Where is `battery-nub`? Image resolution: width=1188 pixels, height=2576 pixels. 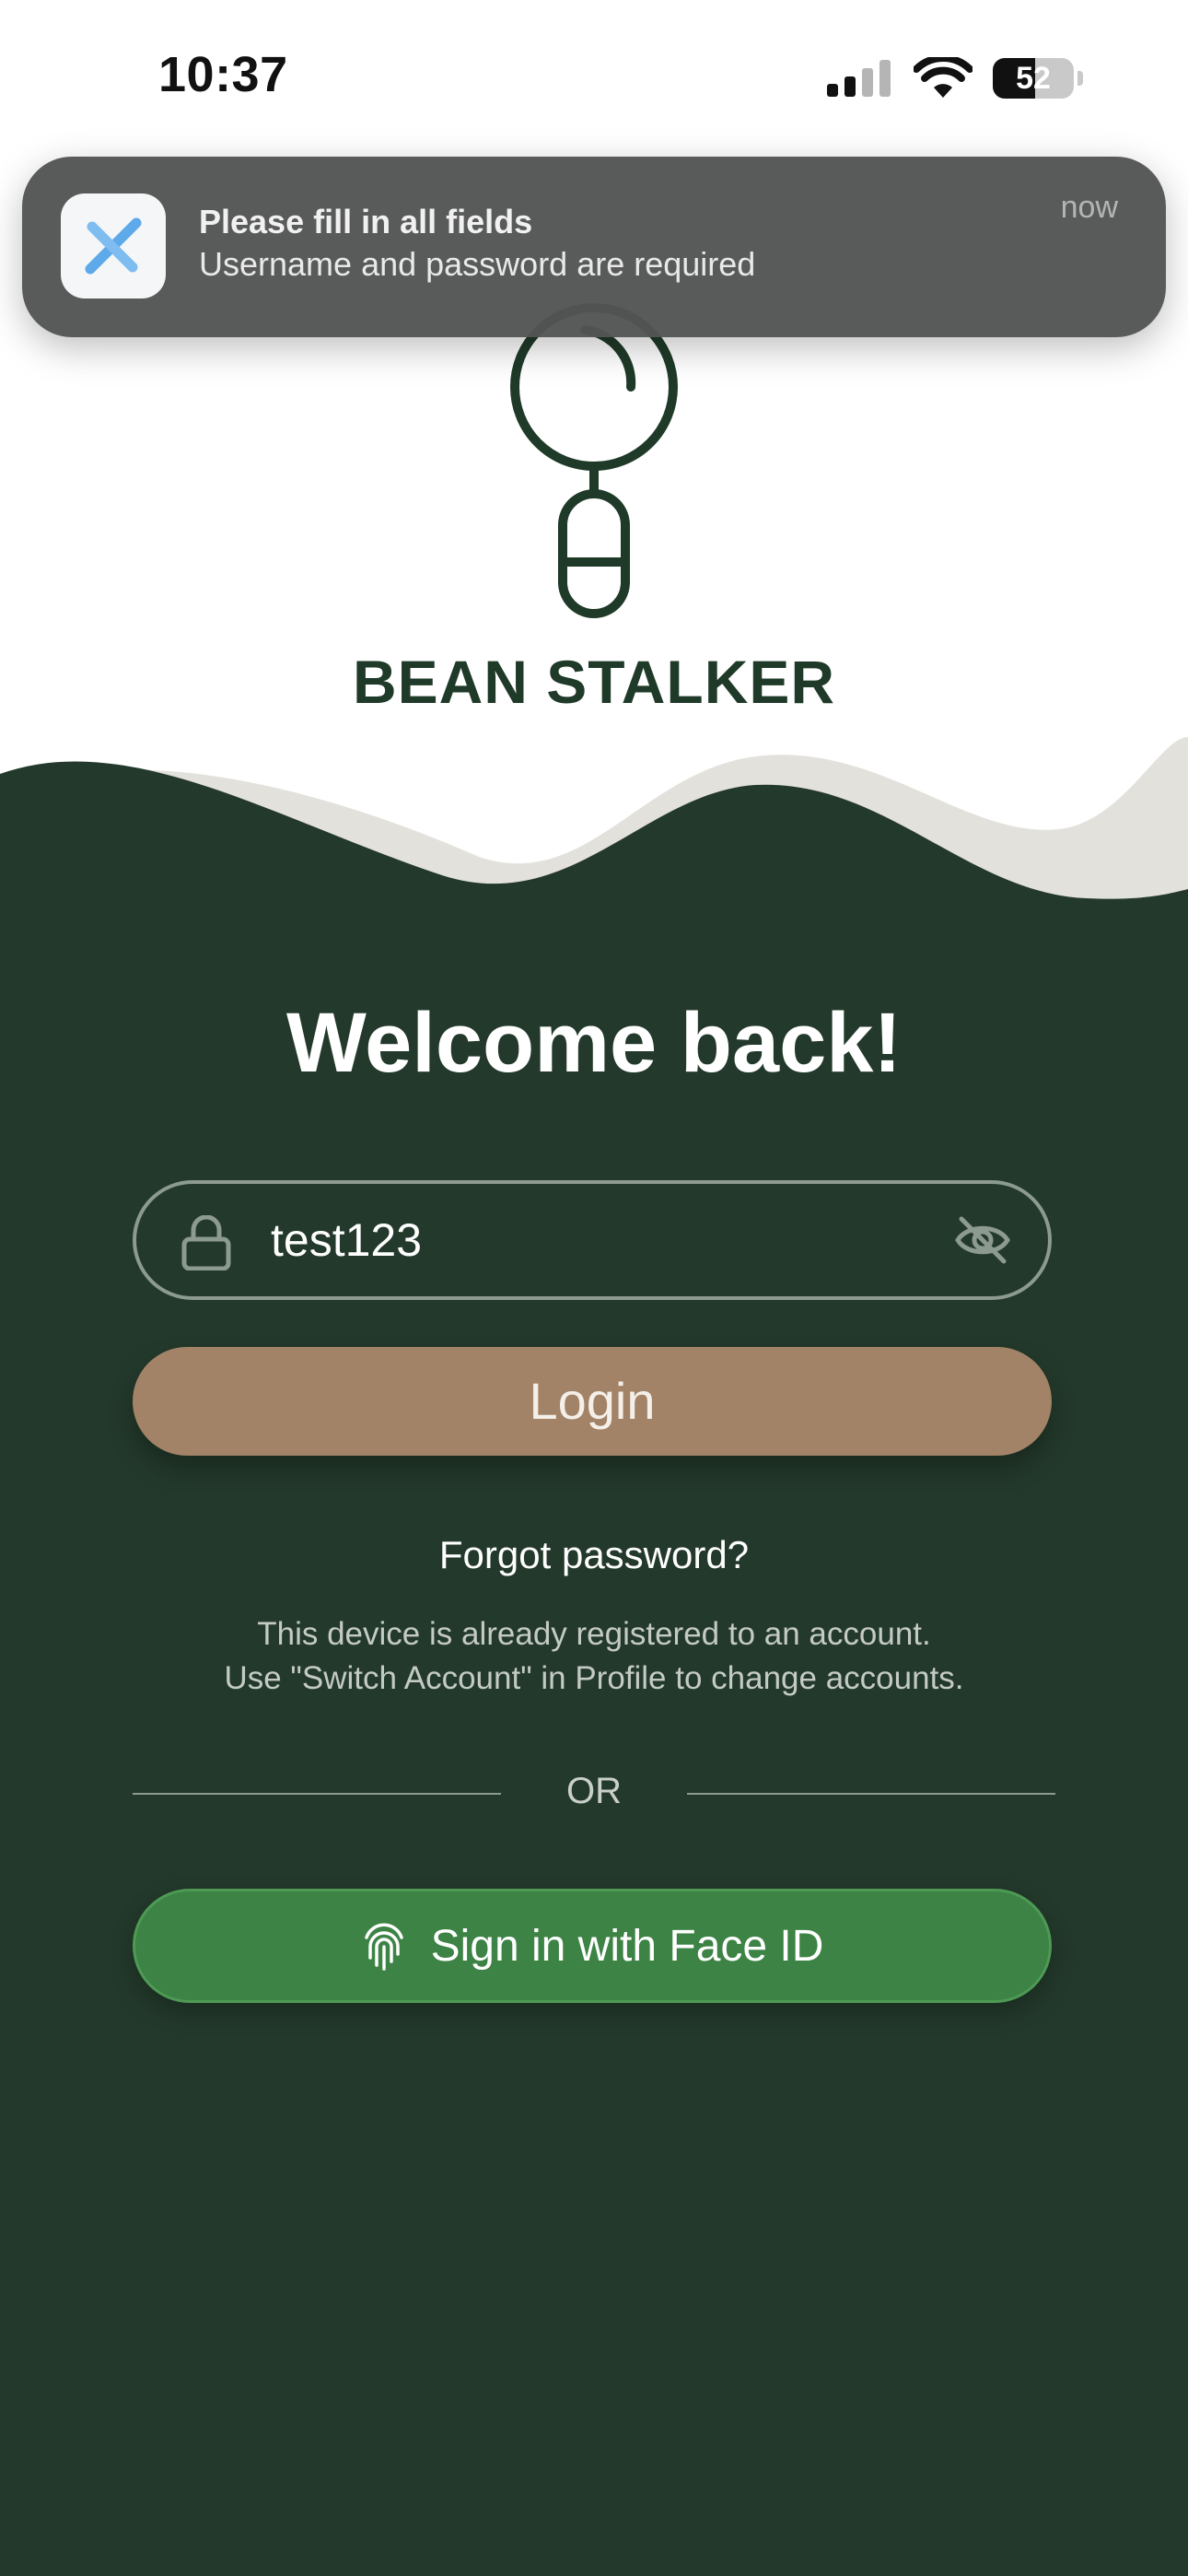
battery-nub is located at coordinates (1080, 78).